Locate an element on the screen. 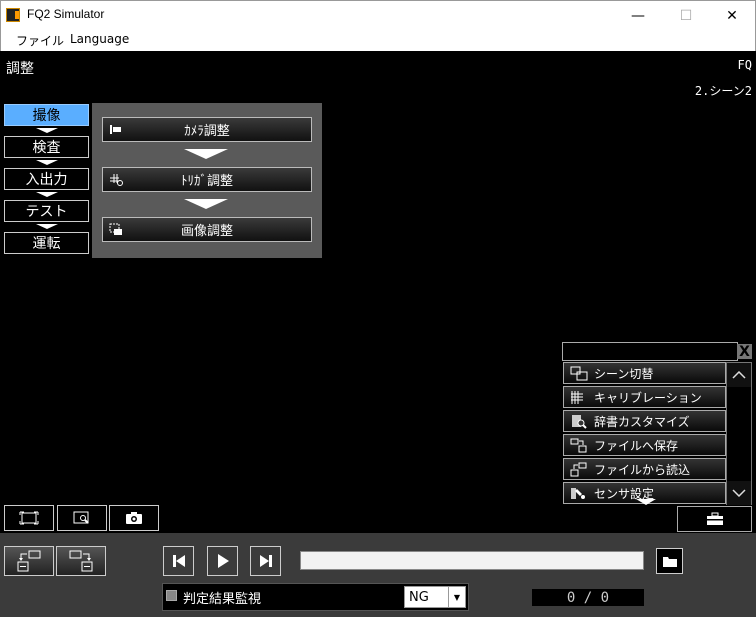  load-from-file-label: ファイルから読込 is located at coordinates (642, 469).